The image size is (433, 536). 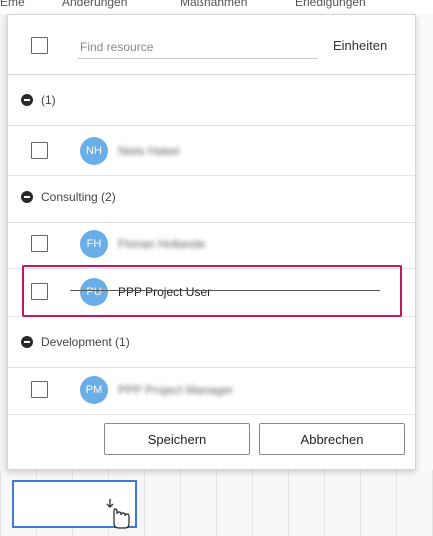 What do you see at coordinates (214, 4) in the screenshot?
I see `background-tab: Maßnahmen` at bounding box center [214, 4].